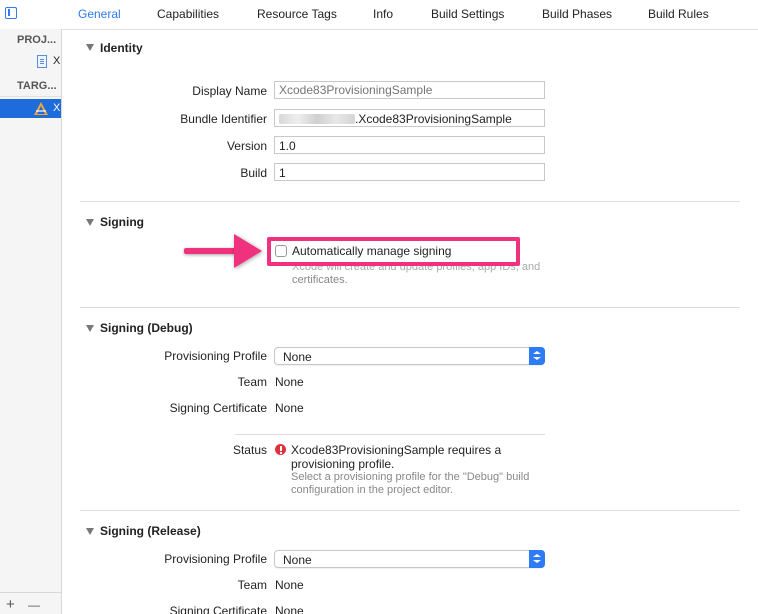  What do you see at coordinates (409, 356) in the screenshot?
I see `debug-profile-select: None` at bounding box center [409, 356].